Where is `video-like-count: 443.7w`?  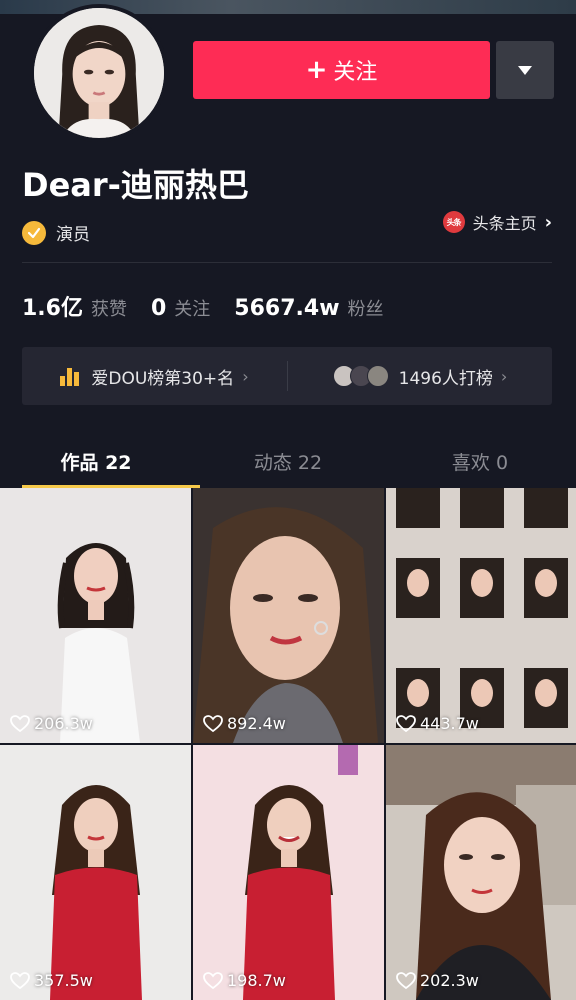
video-like-count: 443.7w is located at coordinates (437, 723).